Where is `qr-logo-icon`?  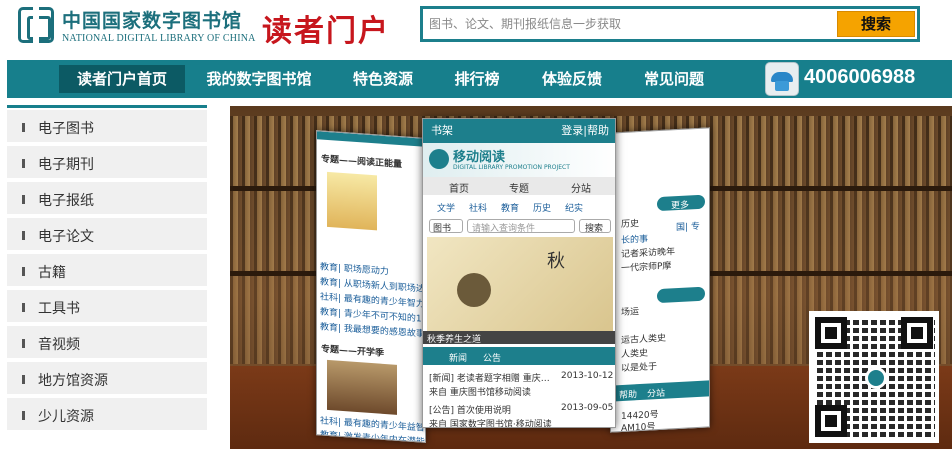
qr-logo-icon is located at coordinates (876, 378).